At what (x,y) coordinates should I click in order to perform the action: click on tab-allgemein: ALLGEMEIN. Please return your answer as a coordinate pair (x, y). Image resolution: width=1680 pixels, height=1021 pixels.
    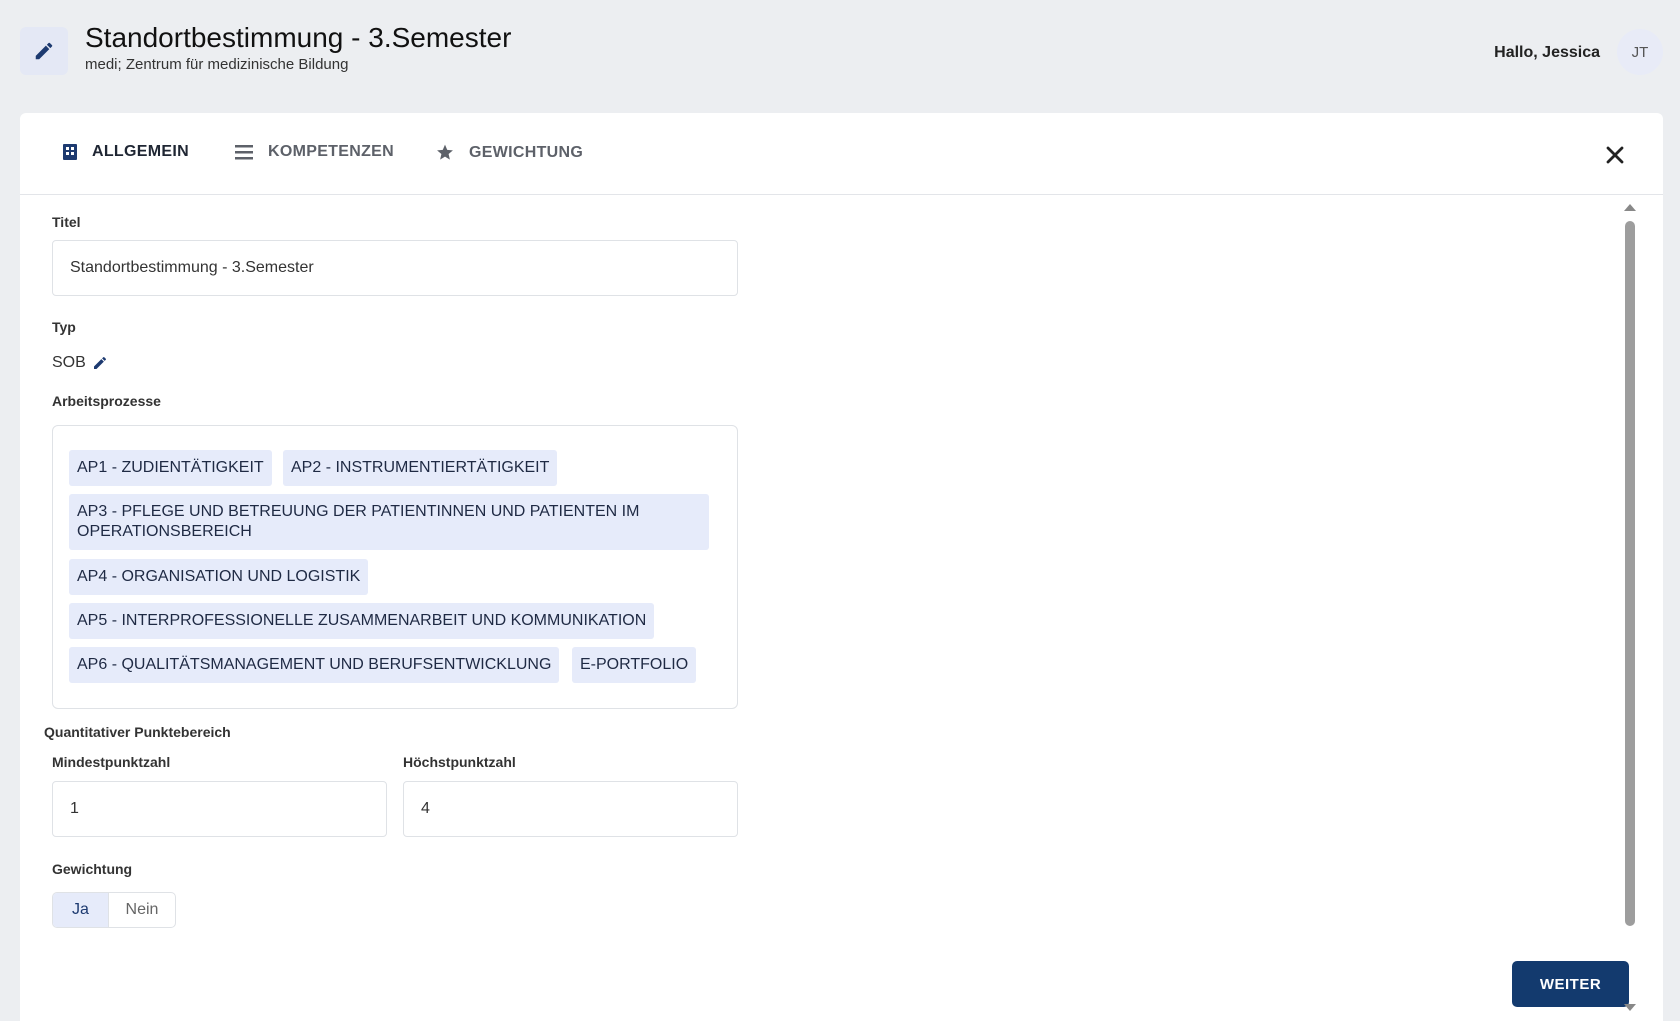
    Looking at the image, I should click on (125, 152).